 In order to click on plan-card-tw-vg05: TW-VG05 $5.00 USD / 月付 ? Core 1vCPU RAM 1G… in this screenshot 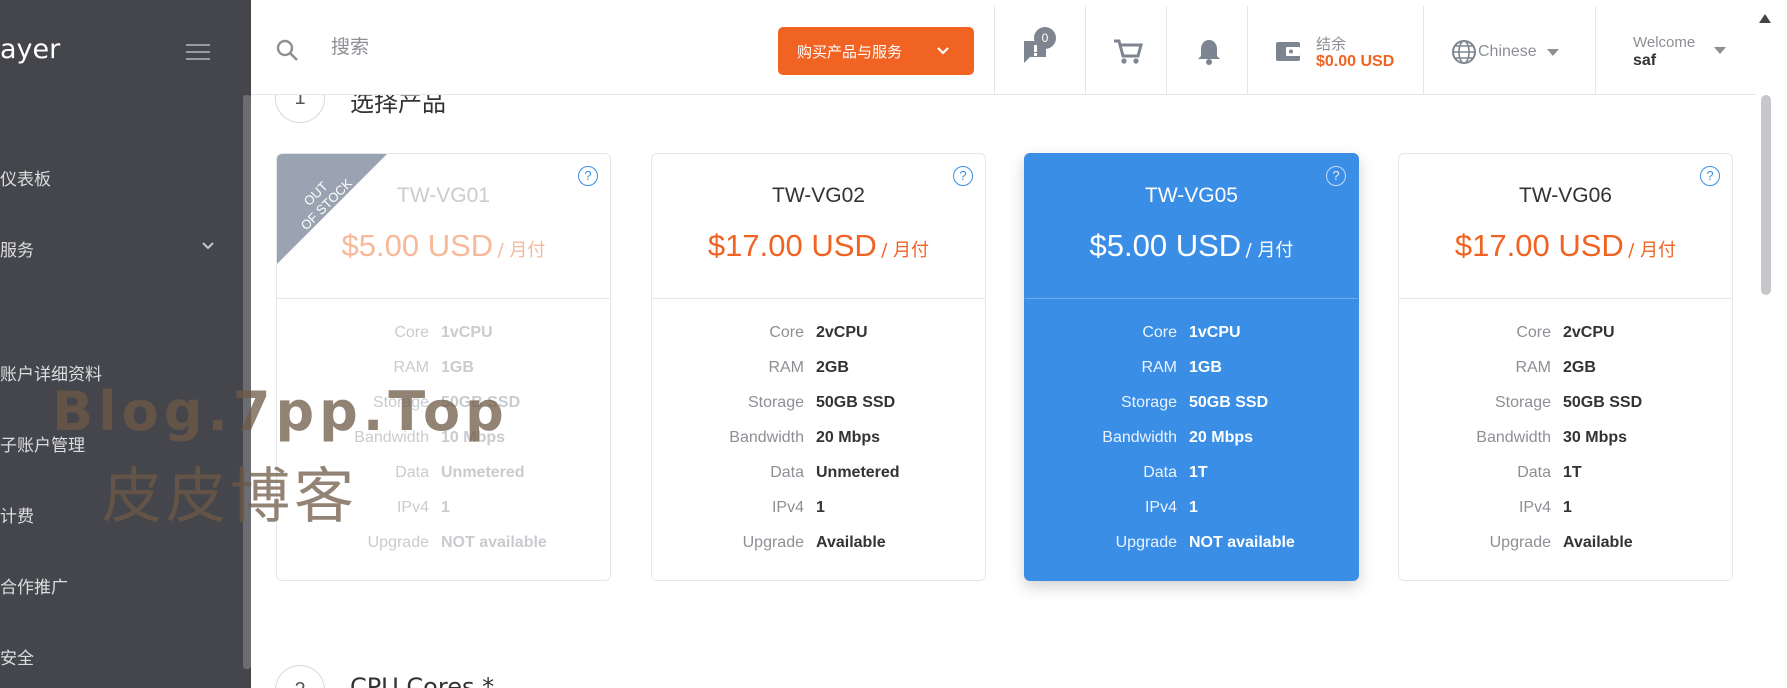, I will do `click(1191, 367)`.